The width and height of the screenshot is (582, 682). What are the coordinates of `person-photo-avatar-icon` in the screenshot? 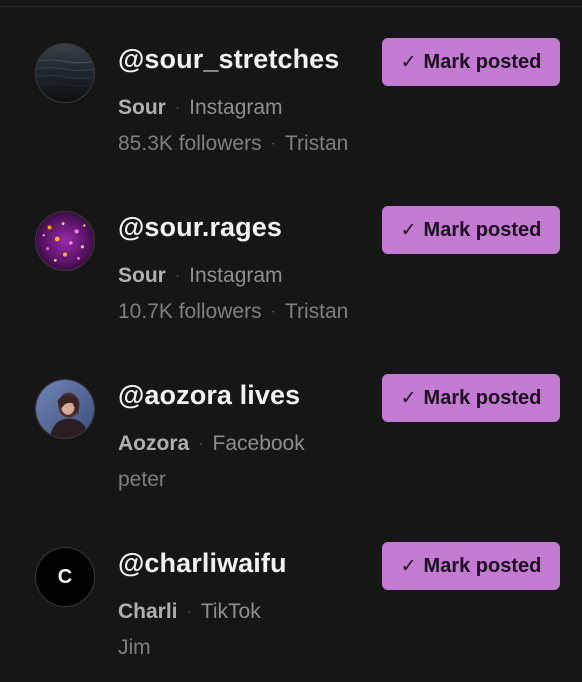 It's located at (65, 409).